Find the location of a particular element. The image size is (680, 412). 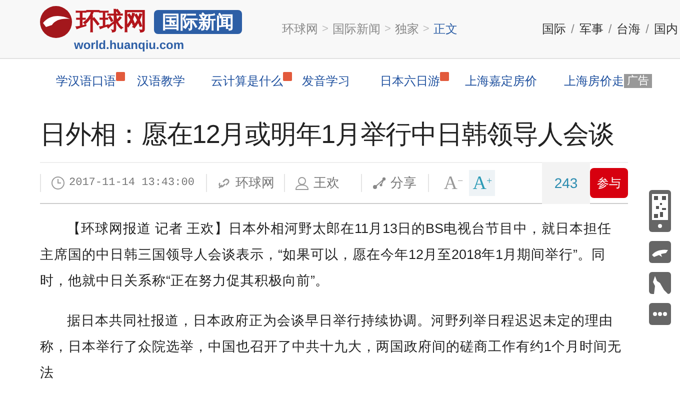

share-icon is located at coordinates (379, 183).